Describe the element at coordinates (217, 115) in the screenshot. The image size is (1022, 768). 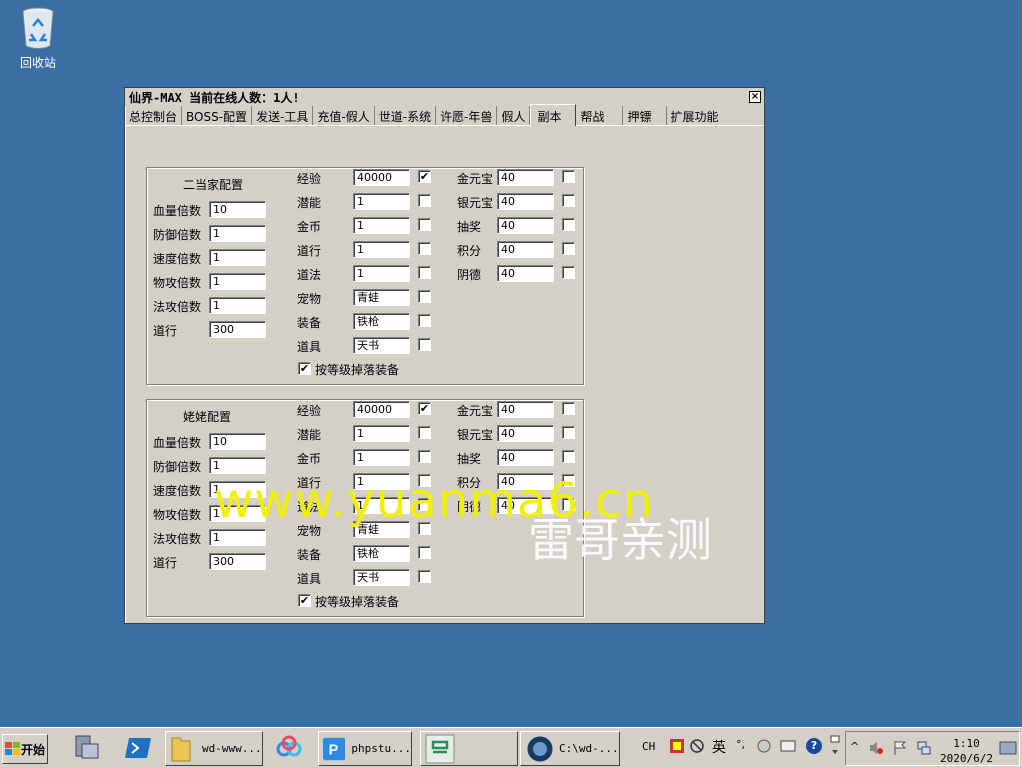
I see `tab-boss-config: BOSS-配置` at that location.